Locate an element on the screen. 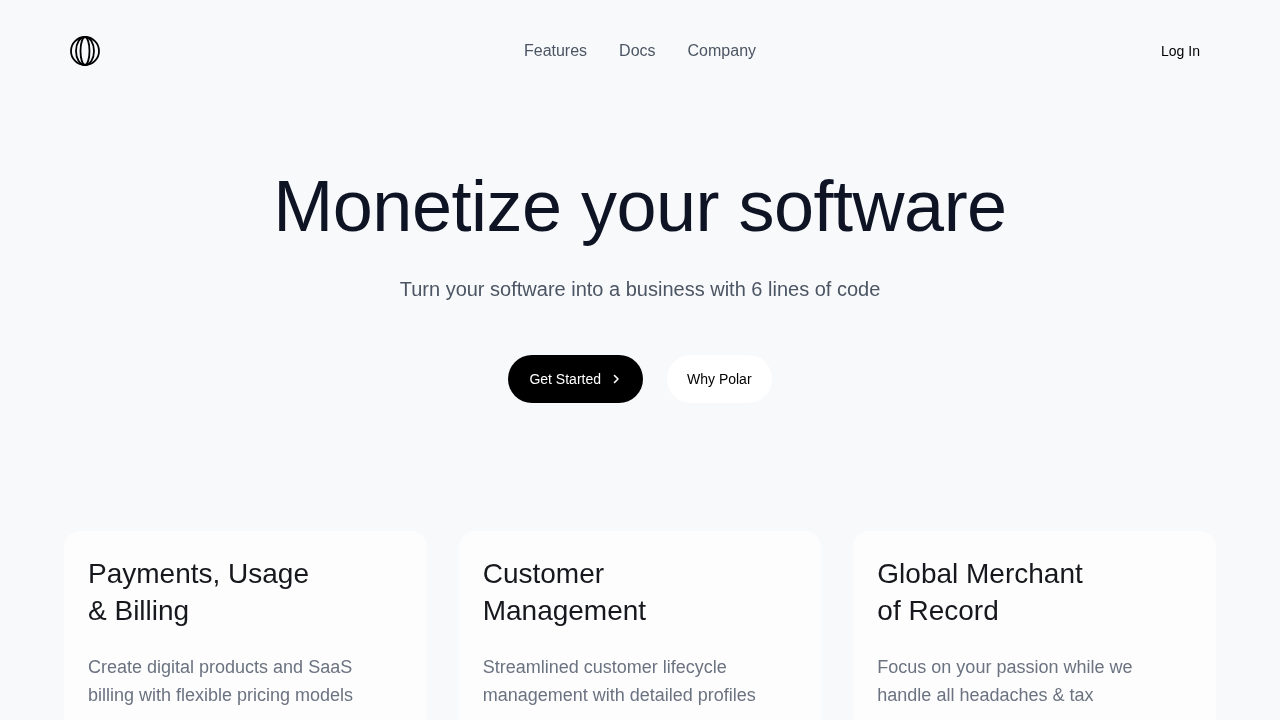 This screenshot has height=720, width=1280. secondary-button: Why Polar is located at coordinates (719, 379).